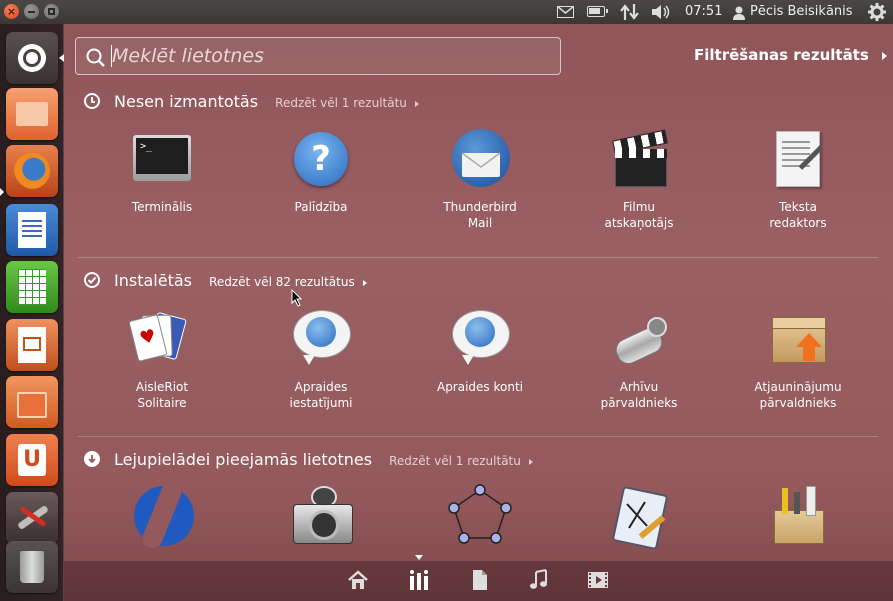  I want to click on pentagon-nodes-icon, so click(480, 516).